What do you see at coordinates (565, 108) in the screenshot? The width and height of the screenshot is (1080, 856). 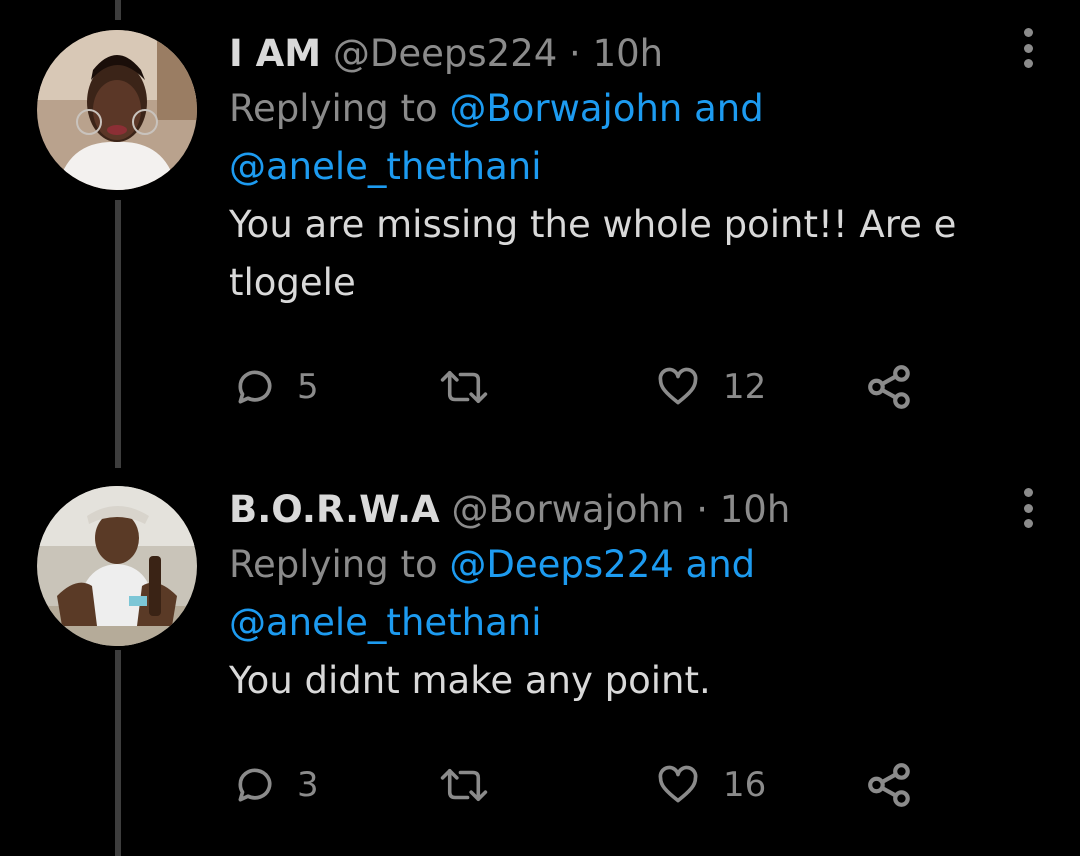 I see `mention-link: @Borwajohn` at bounding box center [565, 108].